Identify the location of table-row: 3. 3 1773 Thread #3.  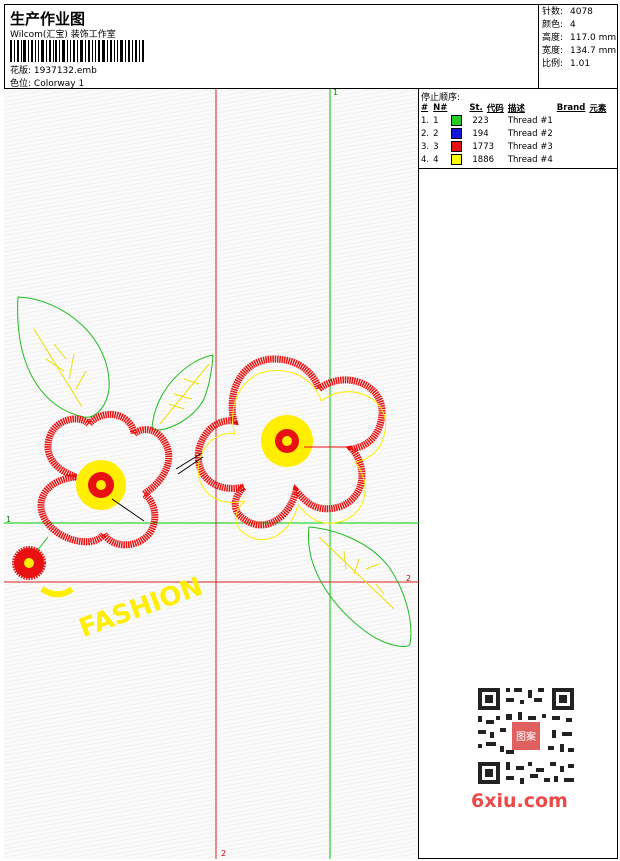
(487, 146).